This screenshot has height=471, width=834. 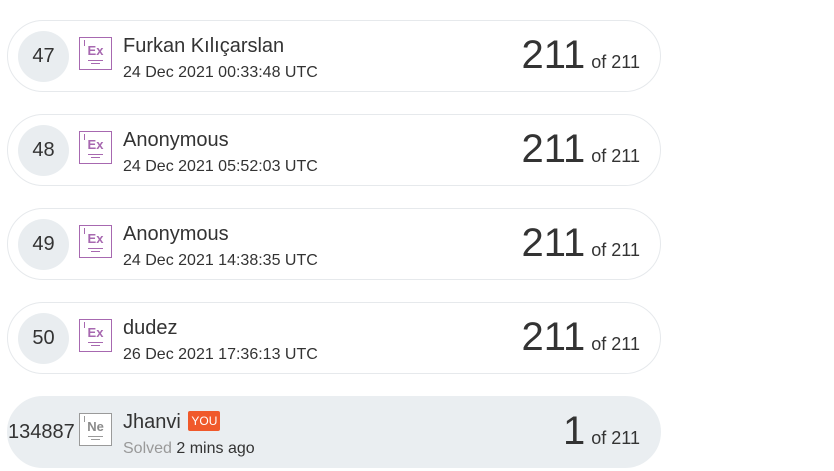 What do you see at coordinates (43, 56) in the screenshot?
I see `rank-badge: 47` at bounding box center [43, 56].